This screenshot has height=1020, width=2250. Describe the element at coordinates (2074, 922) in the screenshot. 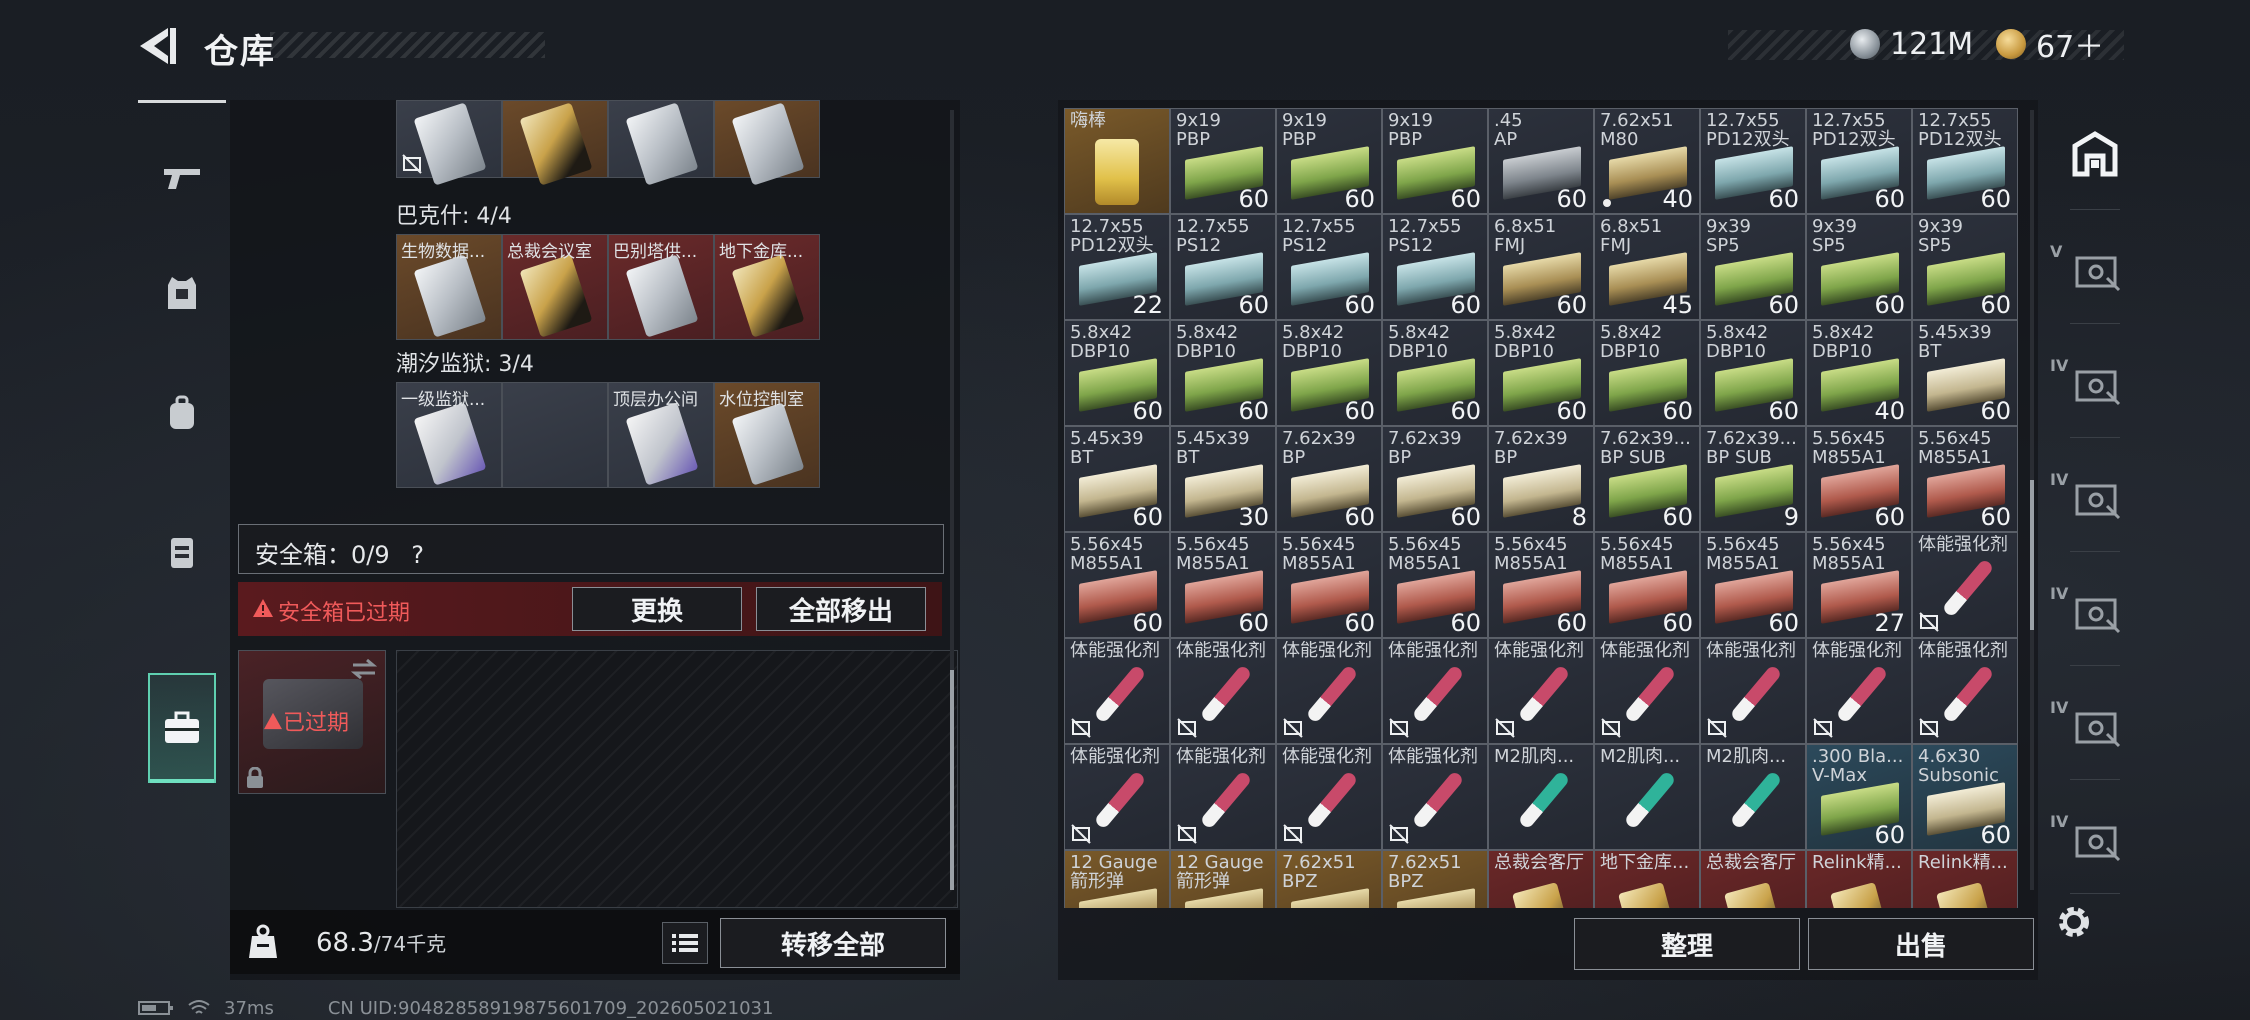

I see `settings-button` at that location.